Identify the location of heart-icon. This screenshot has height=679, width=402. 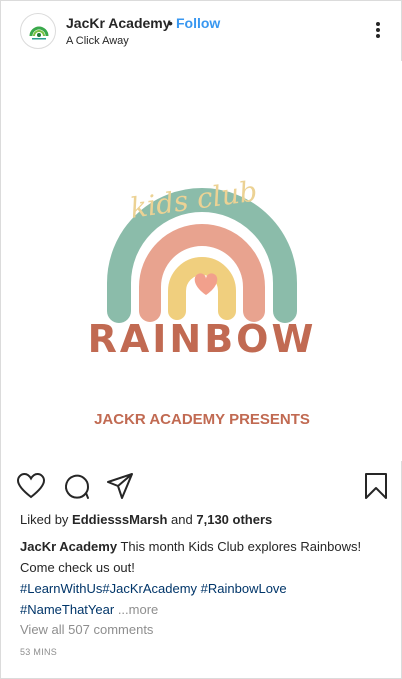
(31, 486).